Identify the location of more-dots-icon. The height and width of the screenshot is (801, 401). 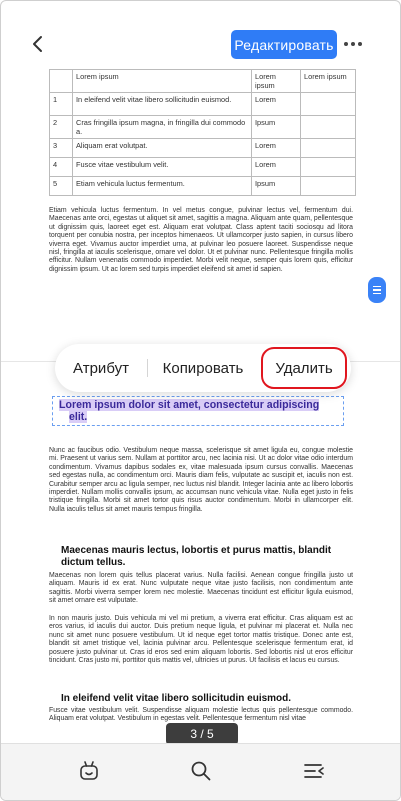
(346, 44).